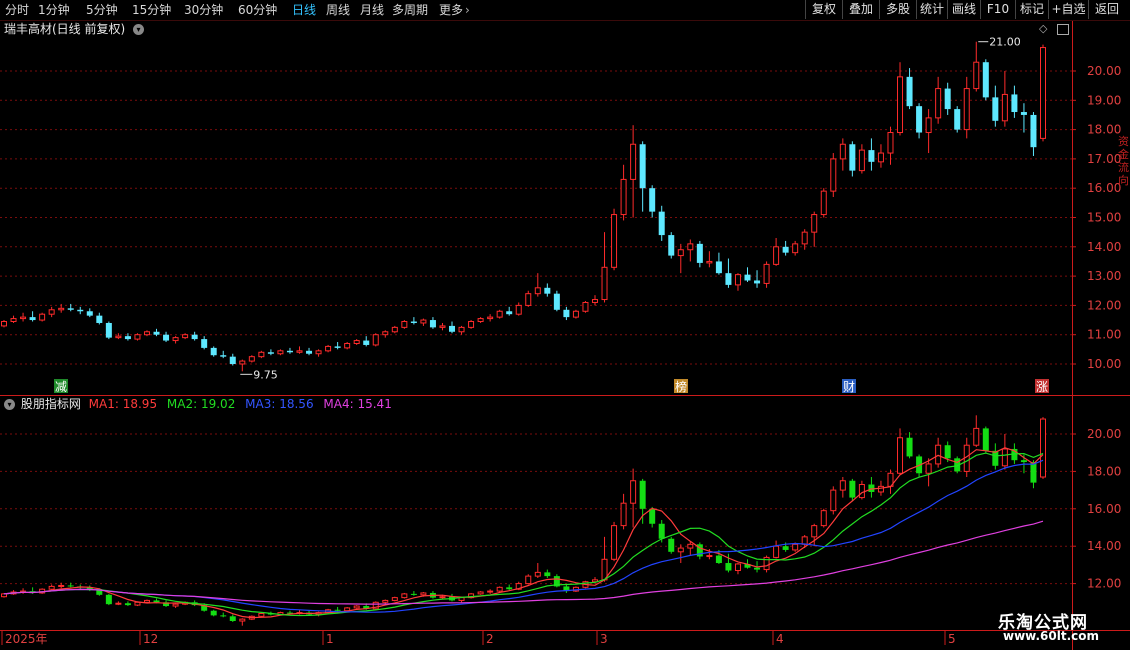 The image size is (1130, 650). I want to click on back-button: 返回, so click(1106, 9).